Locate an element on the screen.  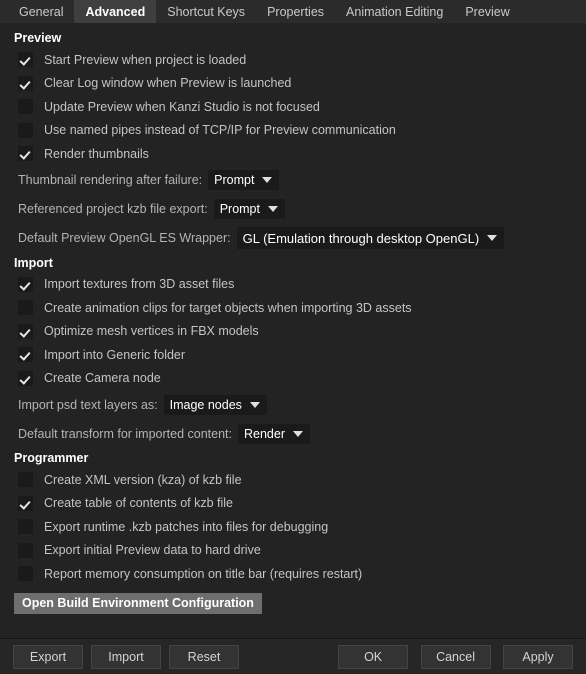
label-create-camera-node: Create Camera node is located at coordinates (102, 378).